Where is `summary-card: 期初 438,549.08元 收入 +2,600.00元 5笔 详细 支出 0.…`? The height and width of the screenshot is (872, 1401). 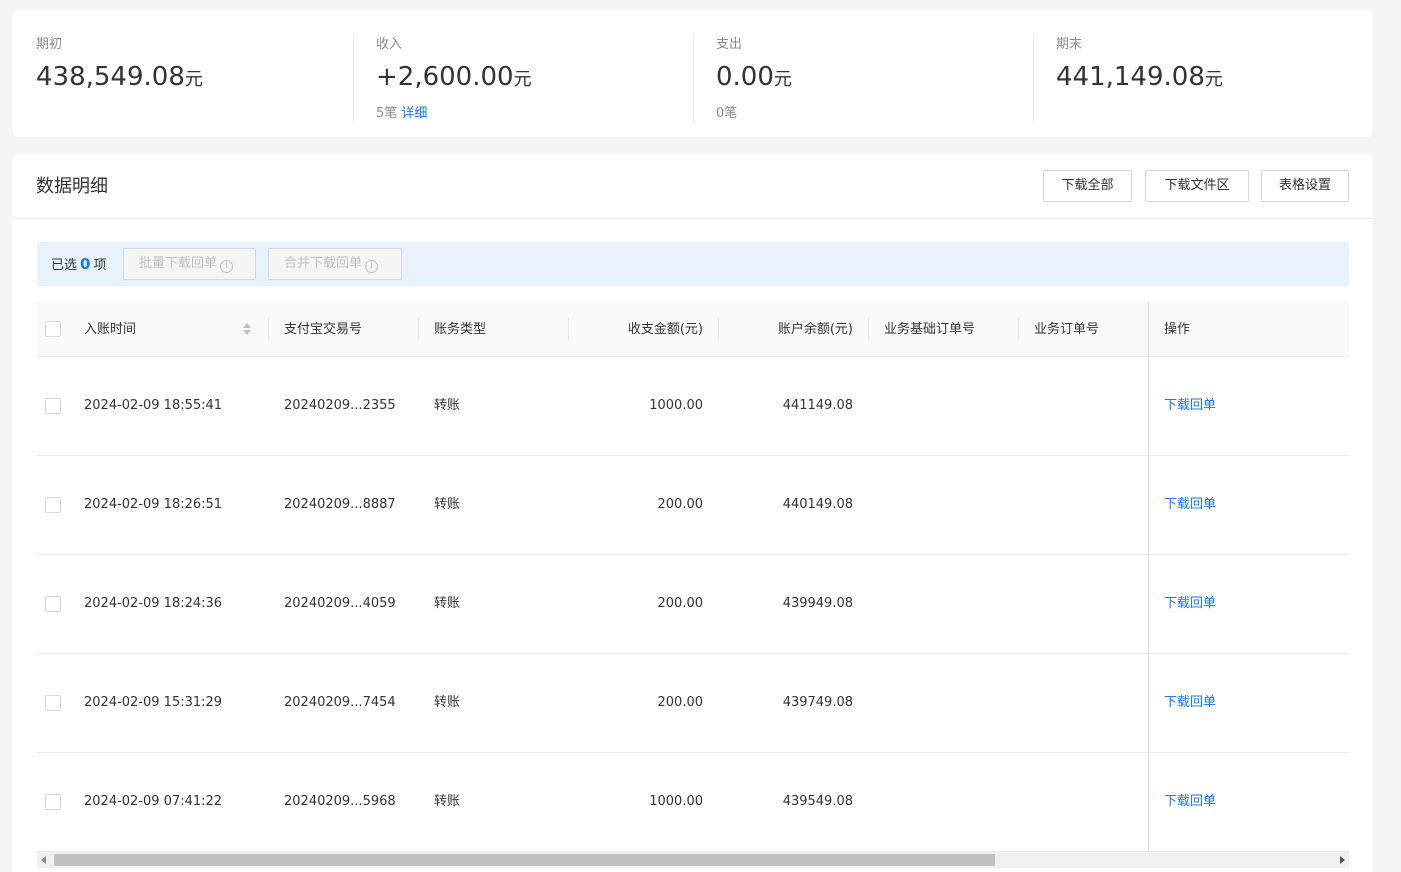
summary-card: 期初 438,549.08元 收入 +2,600.00元 5笔 详细 支出 0.… is located at coordinates (693, 73).